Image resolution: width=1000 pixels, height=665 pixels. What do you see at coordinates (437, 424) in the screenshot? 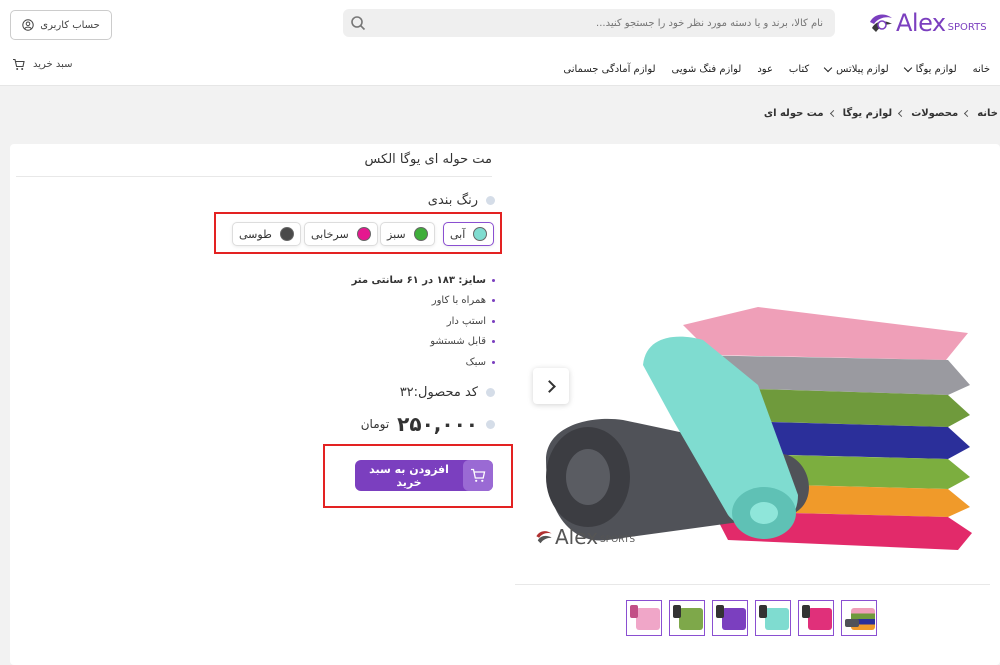
I see `price-value: ۲۵۰,۰۰۰` at bounding box center [437, 424].